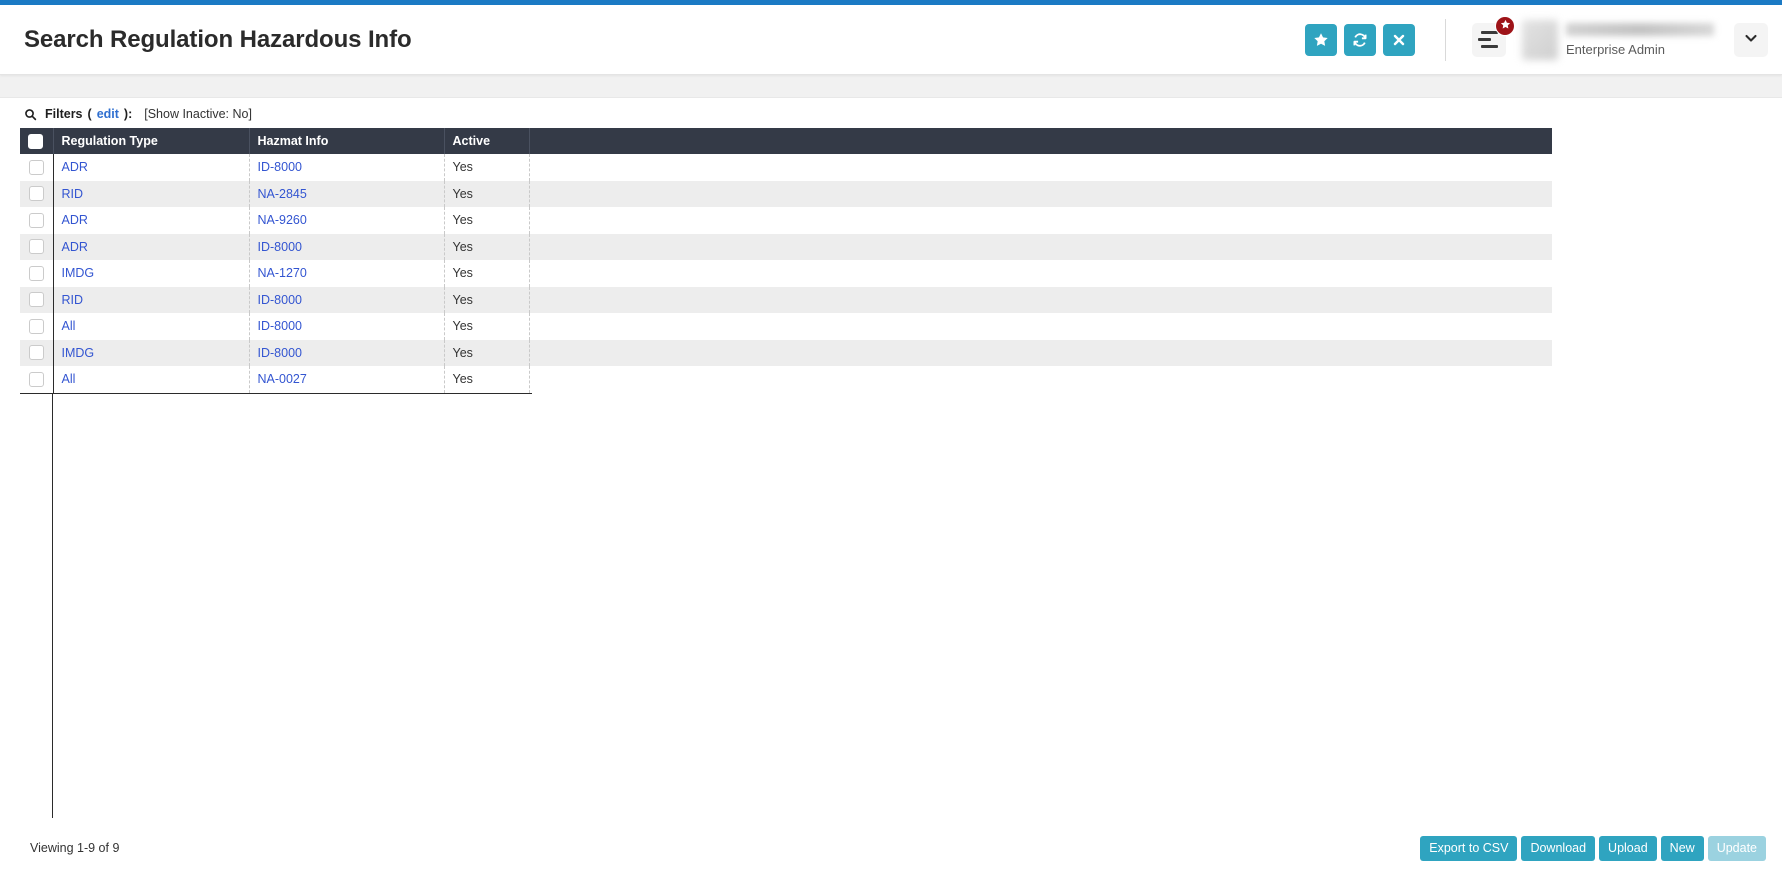 This screenshot has height=878, width=1782. I want to click on hamburger-menu-icon, so click(1489, 32).